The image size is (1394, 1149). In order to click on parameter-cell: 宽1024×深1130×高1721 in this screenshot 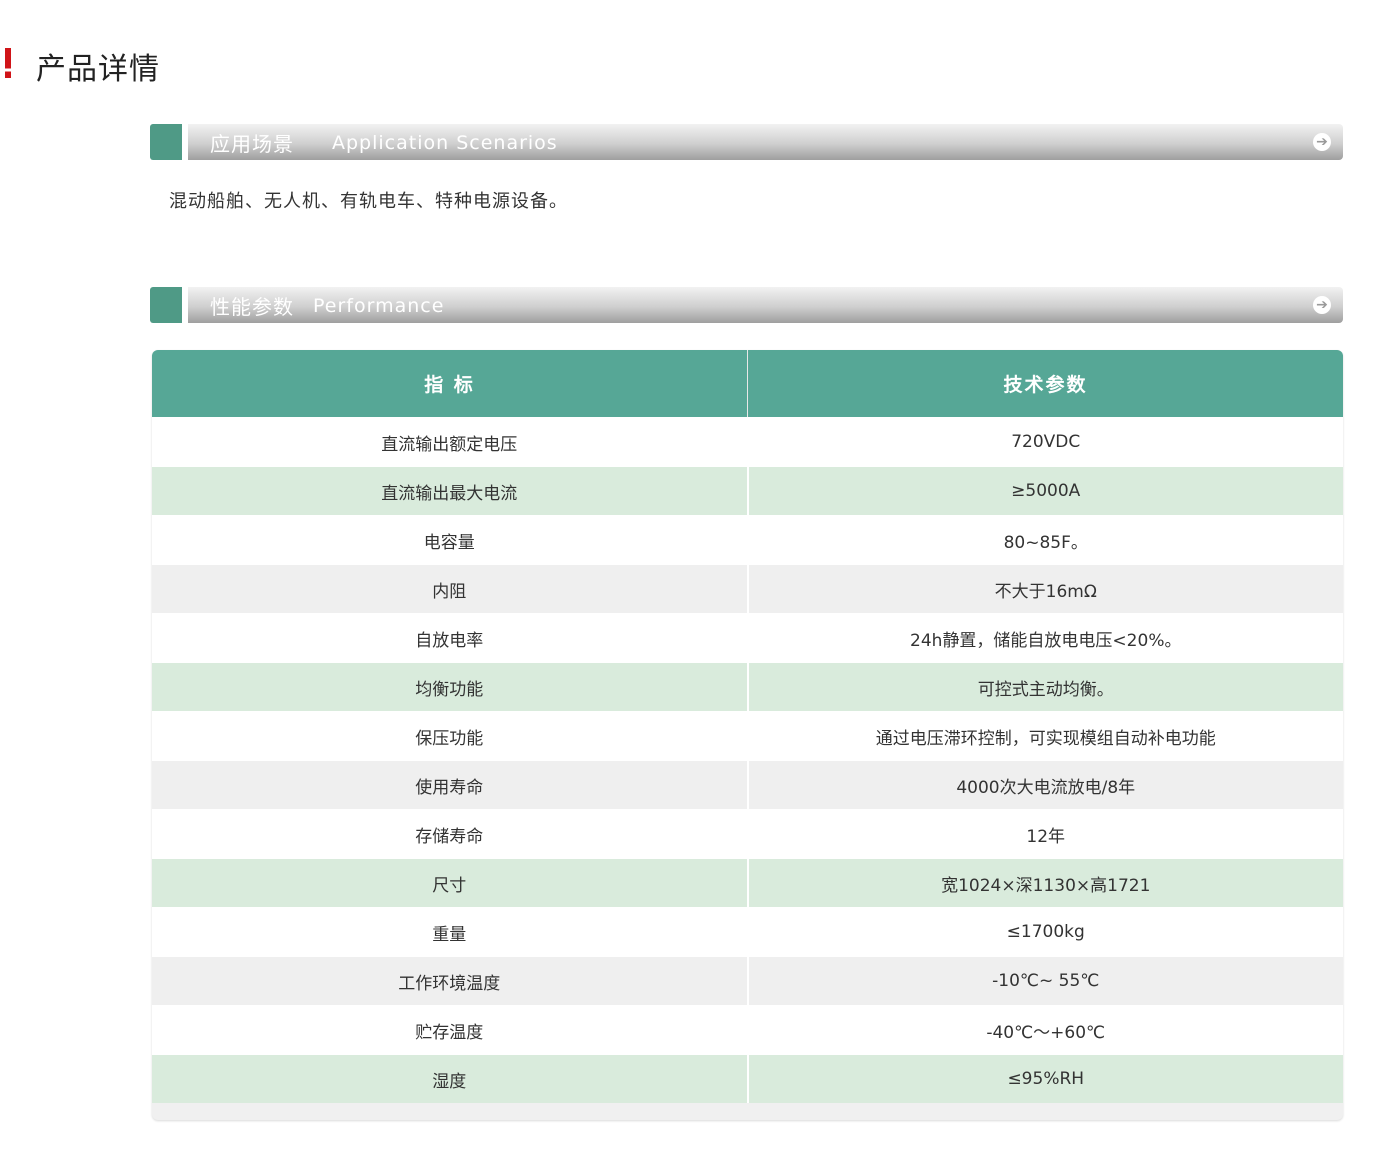, I will do `click(1044, 883)`.